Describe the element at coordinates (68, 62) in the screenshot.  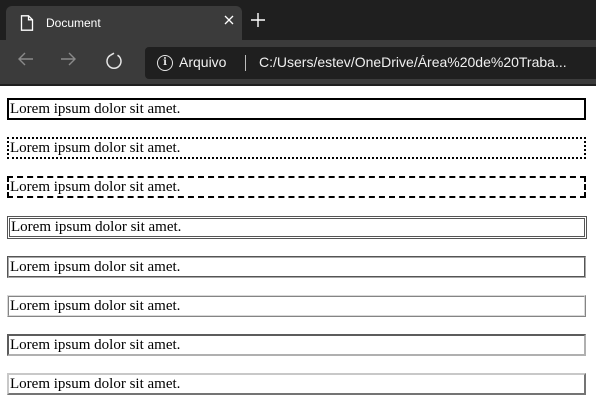
I see `forward-arrow-icon` at that location.